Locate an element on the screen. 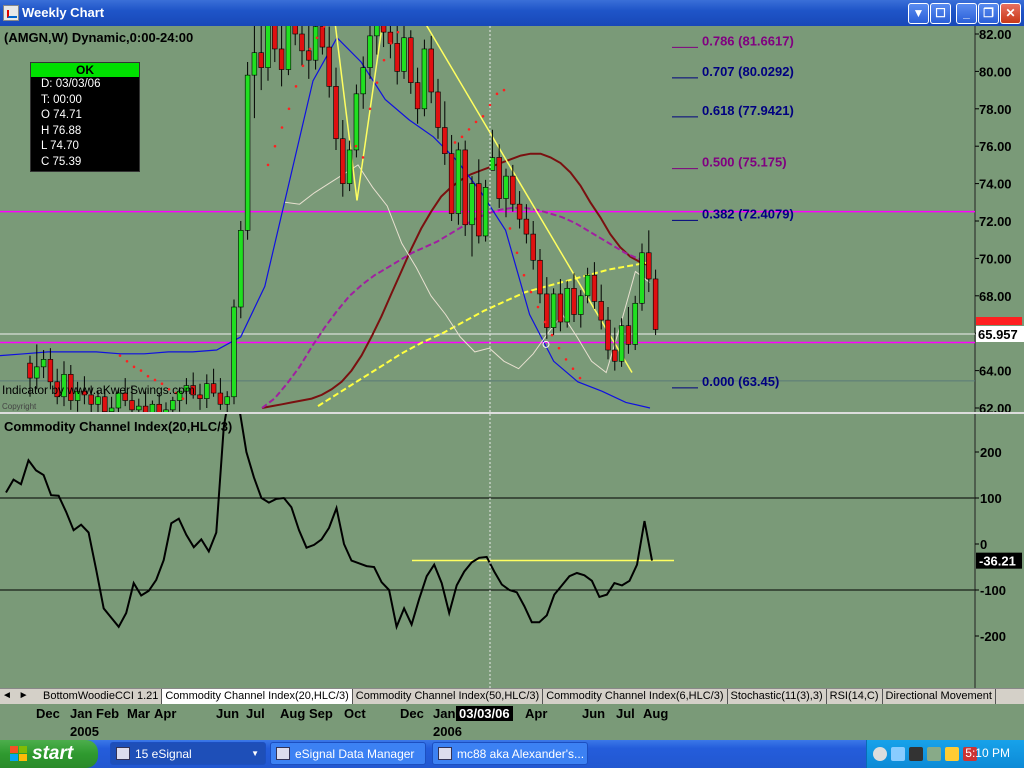 The width and height of the screenshot is (1024, 768). tab-cci-6: Commodity Channel Index(6,HLC/3) is located at coordinates (635, 696).